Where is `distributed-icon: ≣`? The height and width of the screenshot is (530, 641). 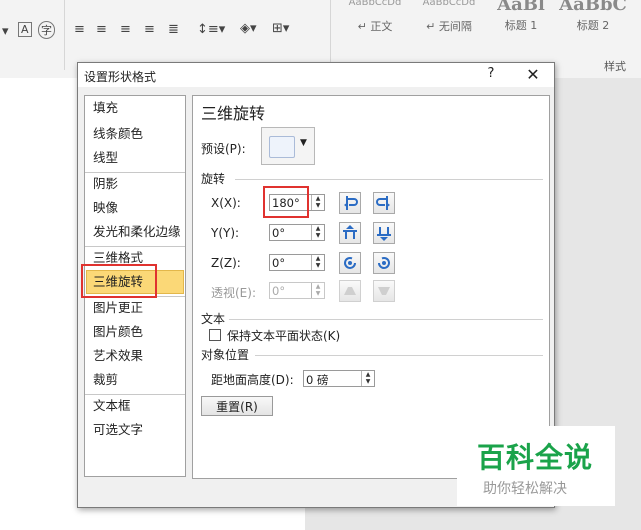
distributed-icon: ≣ is located at coordinates (173, 29).